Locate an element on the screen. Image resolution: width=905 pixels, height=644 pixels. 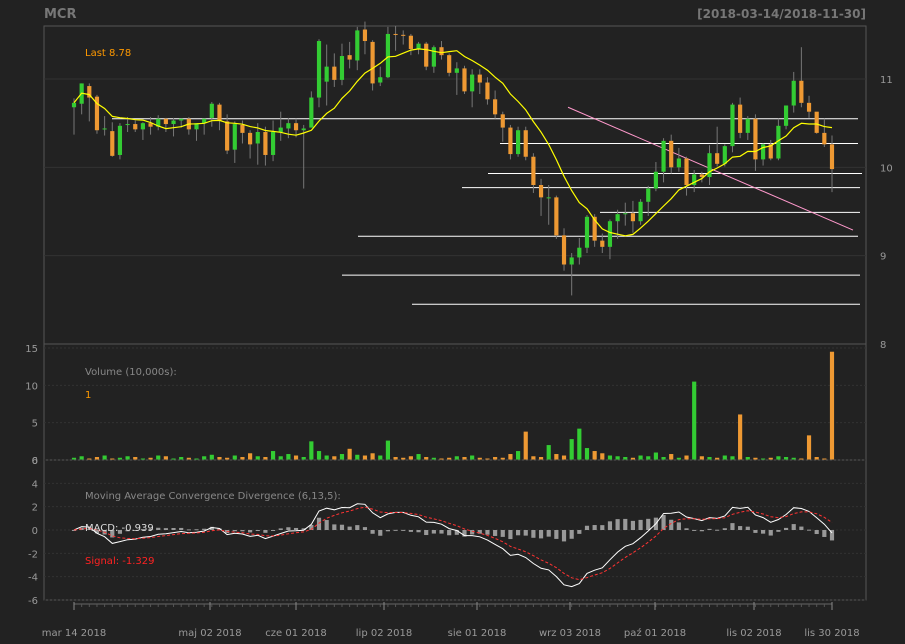
macd-tick-label: 2 is located at coordinates (35, 508).